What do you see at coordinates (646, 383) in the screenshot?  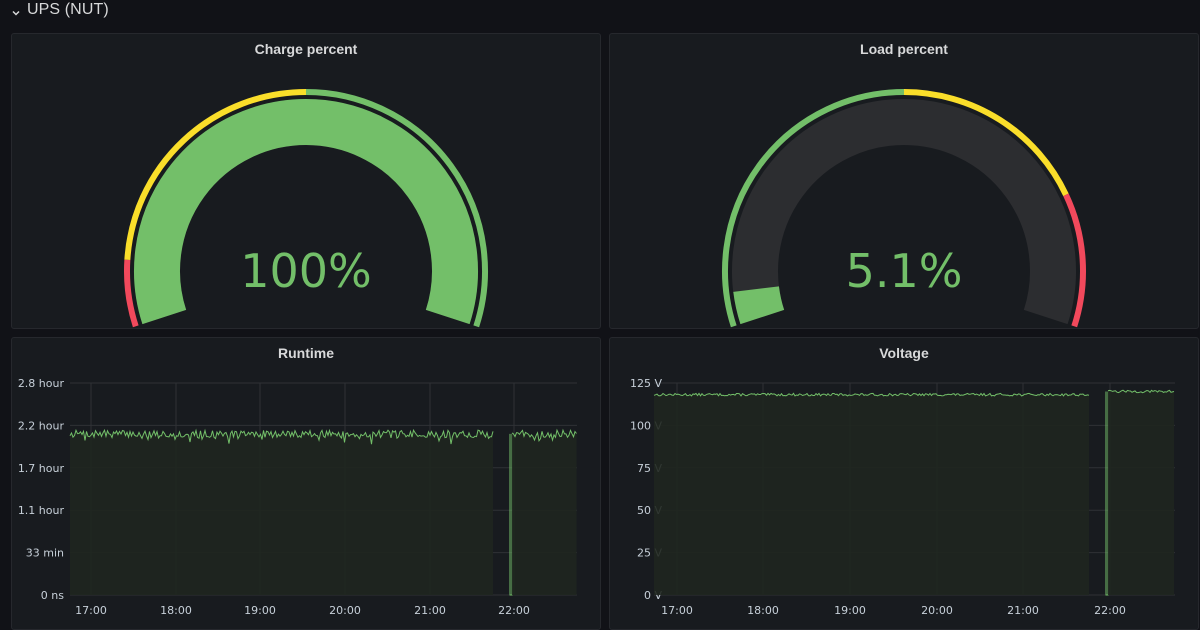 I see `y-tick-label: 125 V` at bounding box center [646, 383].